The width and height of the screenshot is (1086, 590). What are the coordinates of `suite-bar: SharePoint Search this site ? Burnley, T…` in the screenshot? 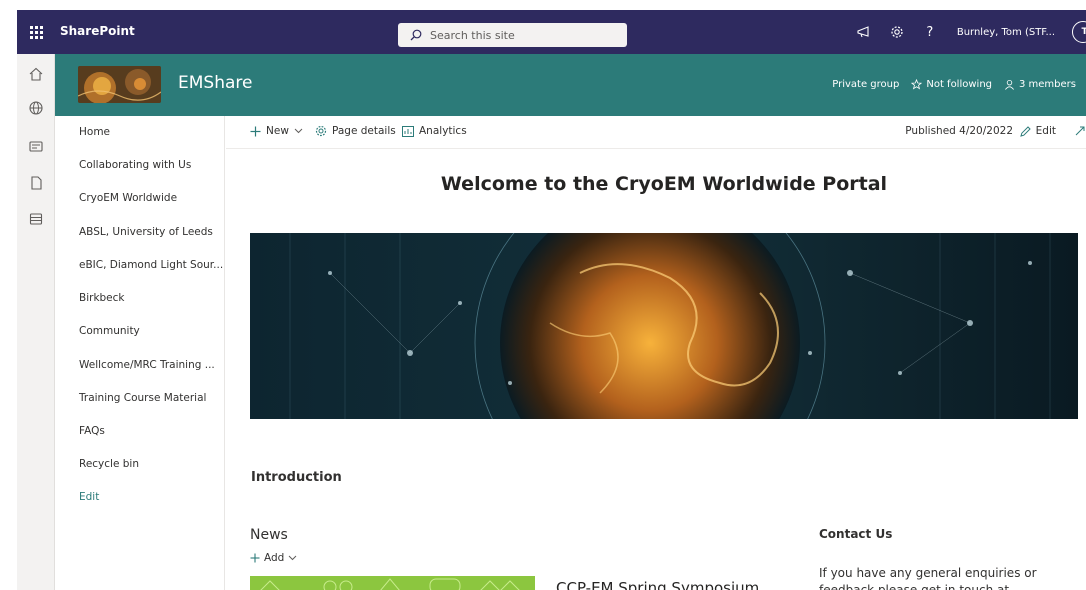 It's located at (551, 32).